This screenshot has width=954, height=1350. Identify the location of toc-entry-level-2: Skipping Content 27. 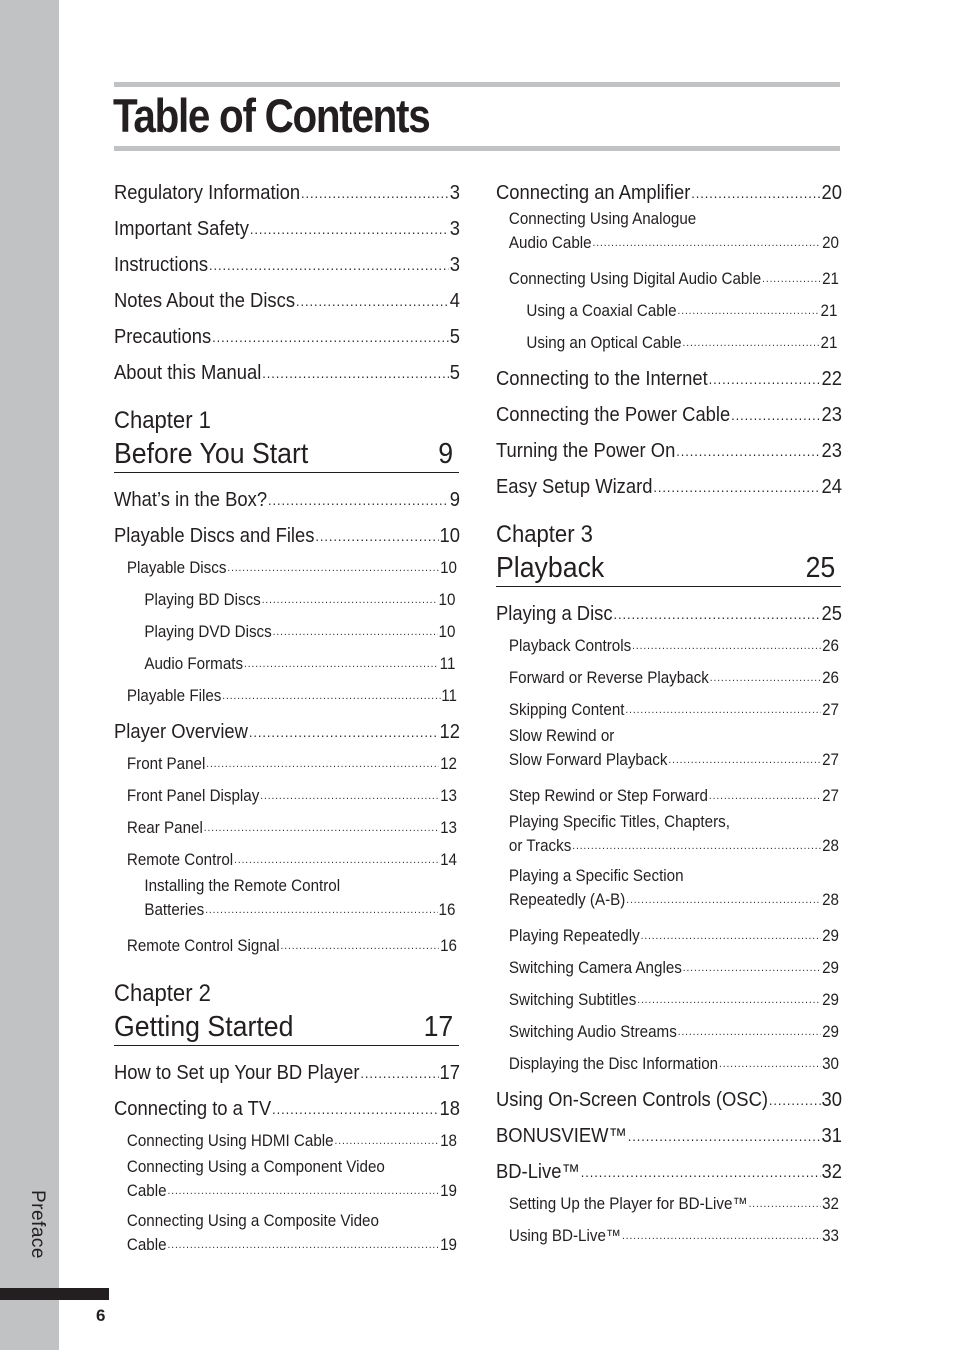
(667, 709).